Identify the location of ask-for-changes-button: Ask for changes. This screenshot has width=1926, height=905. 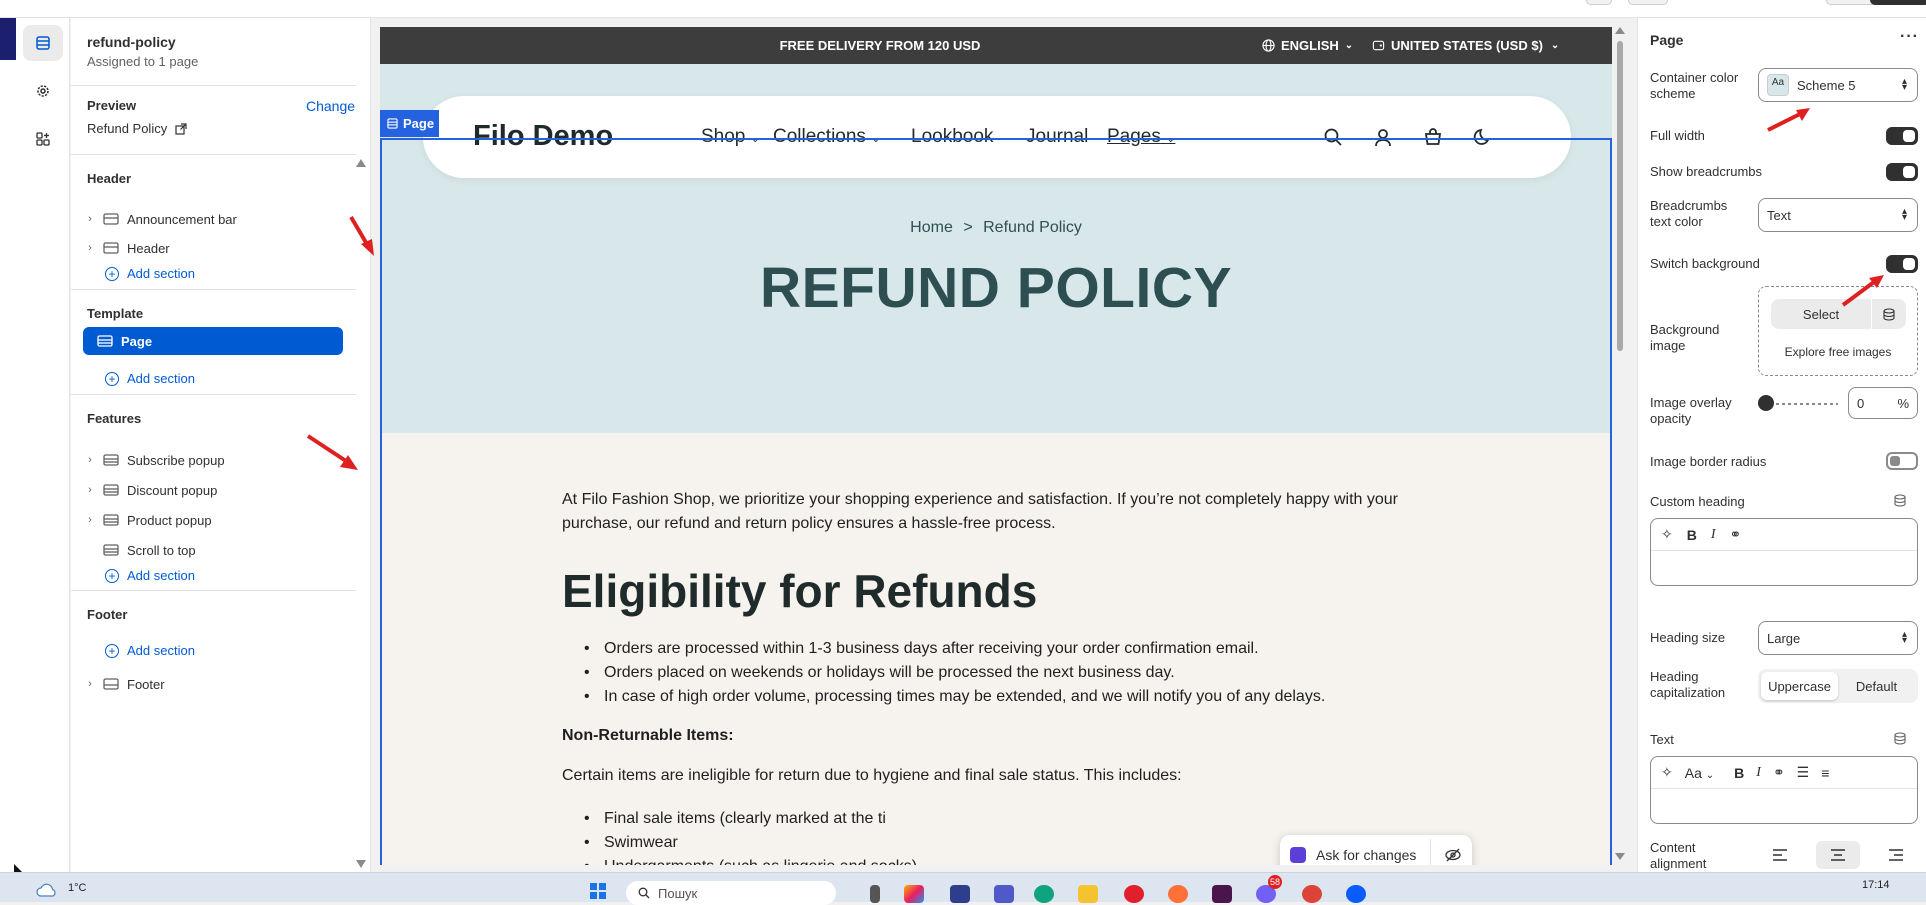
(1376, 850).